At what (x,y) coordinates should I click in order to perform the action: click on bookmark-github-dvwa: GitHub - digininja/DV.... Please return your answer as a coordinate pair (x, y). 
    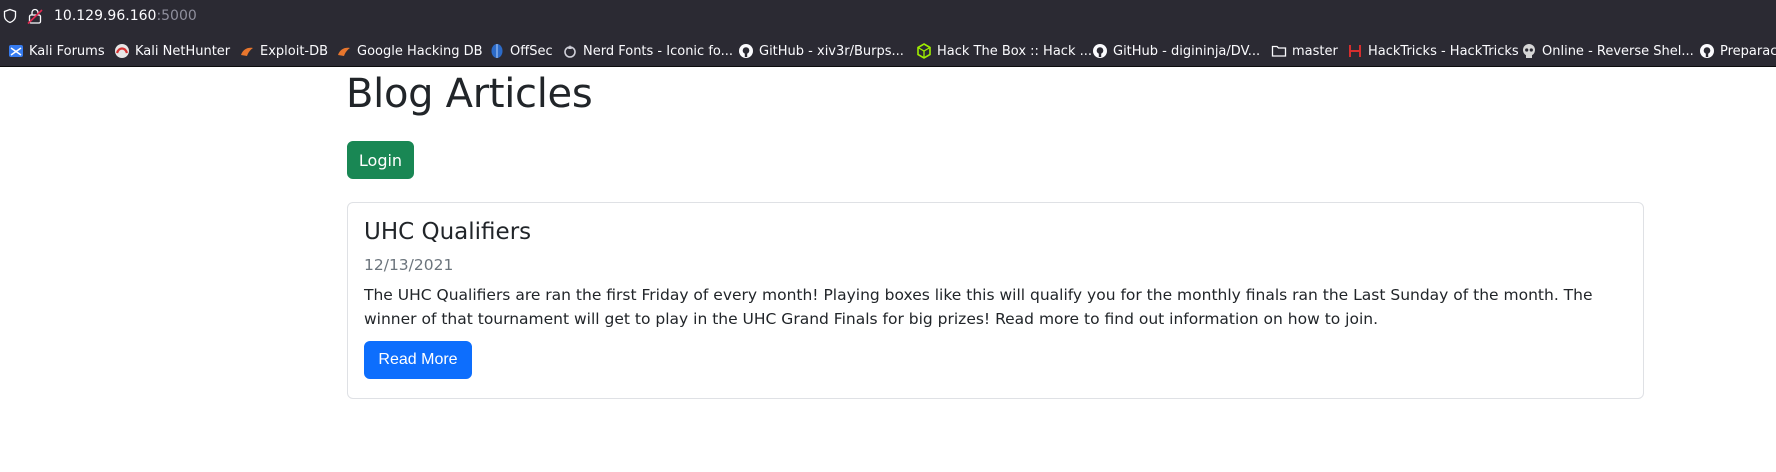
    Looking at the image, I should click on (1176, 51).